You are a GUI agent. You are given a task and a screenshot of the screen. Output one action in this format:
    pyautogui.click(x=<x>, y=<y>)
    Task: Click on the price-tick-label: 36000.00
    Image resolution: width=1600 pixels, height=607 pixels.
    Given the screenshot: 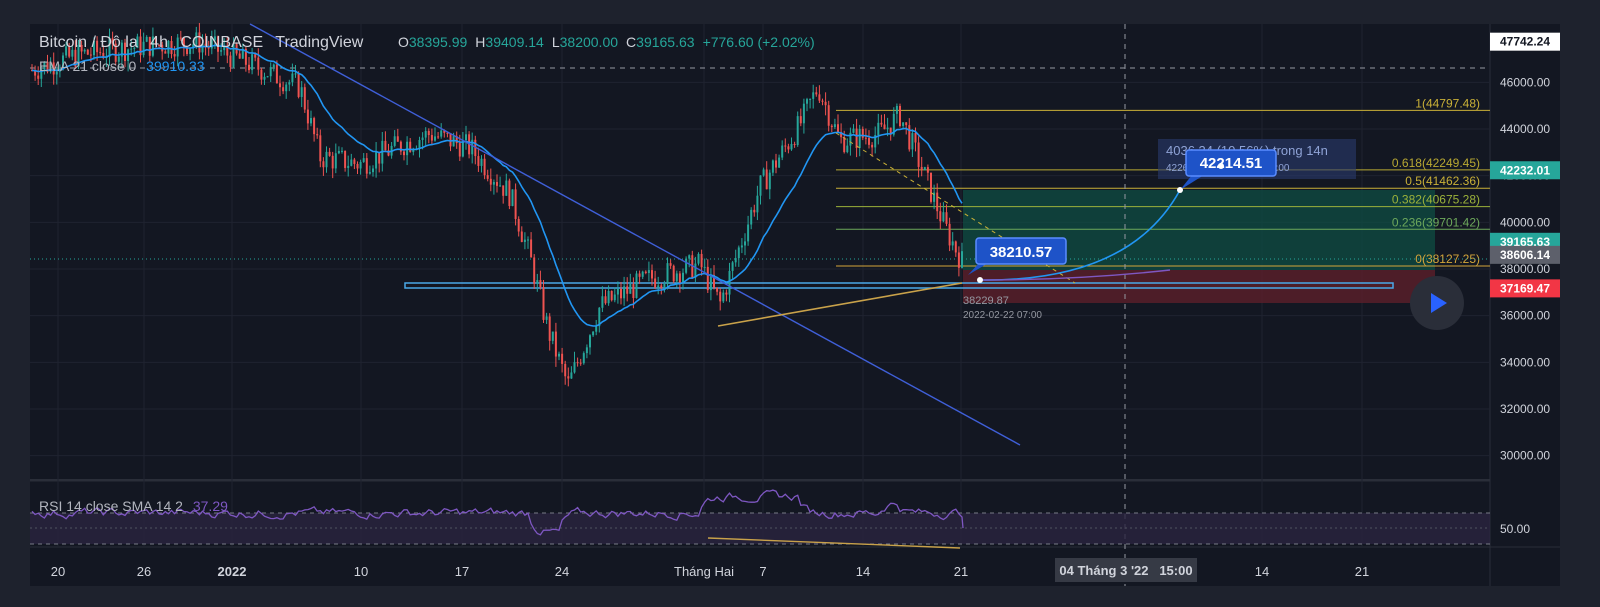 What is the action you would take?
    pyautogui.click(x=1525, y=316)
    